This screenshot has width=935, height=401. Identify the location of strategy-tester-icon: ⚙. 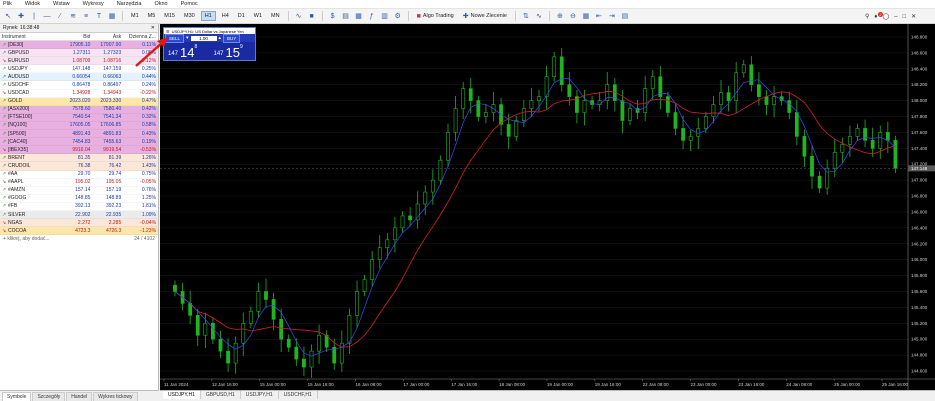
(398, 16).